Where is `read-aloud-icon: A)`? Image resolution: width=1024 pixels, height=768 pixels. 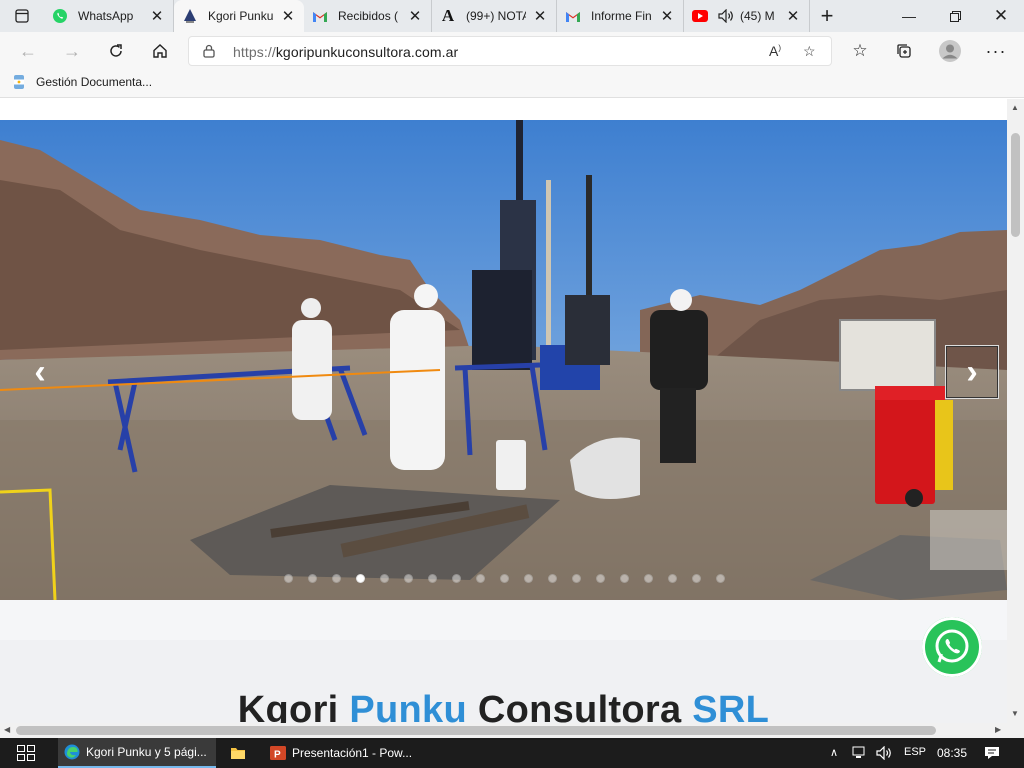 read-aloud-icon: A) is located at coordinates (775, 51).